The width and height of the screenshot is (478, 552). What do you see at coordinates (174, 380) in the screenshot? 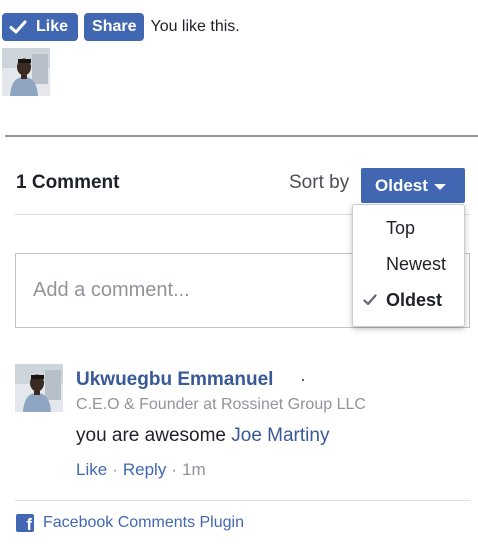
I see `comment-author-name: Ukwuegbu Emmanuel` at bounding box center [174, 380].